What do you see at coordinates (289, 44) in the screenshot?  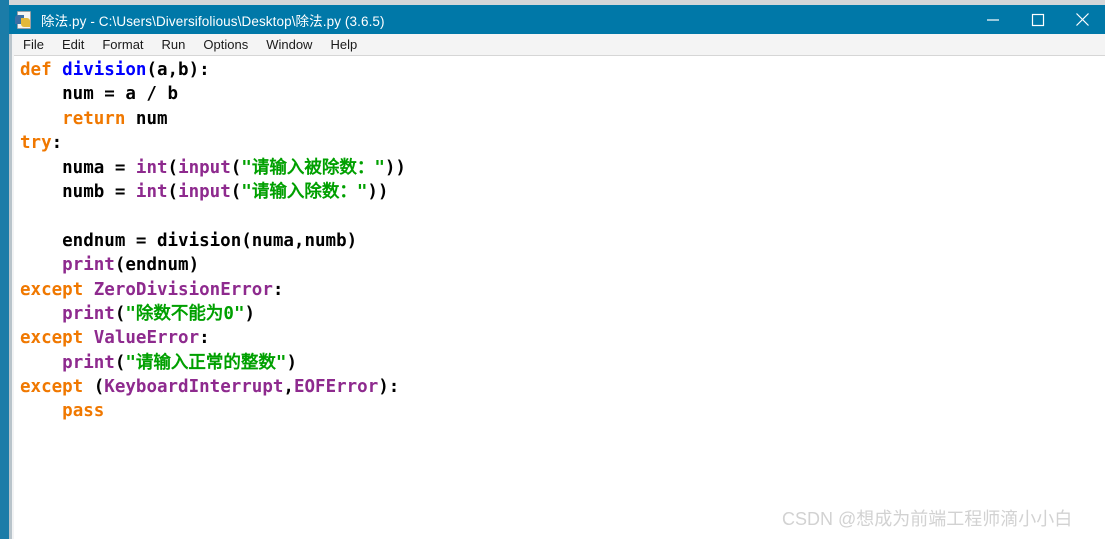 I see `menu-item-window: Window` at bounding box center [289, 44].